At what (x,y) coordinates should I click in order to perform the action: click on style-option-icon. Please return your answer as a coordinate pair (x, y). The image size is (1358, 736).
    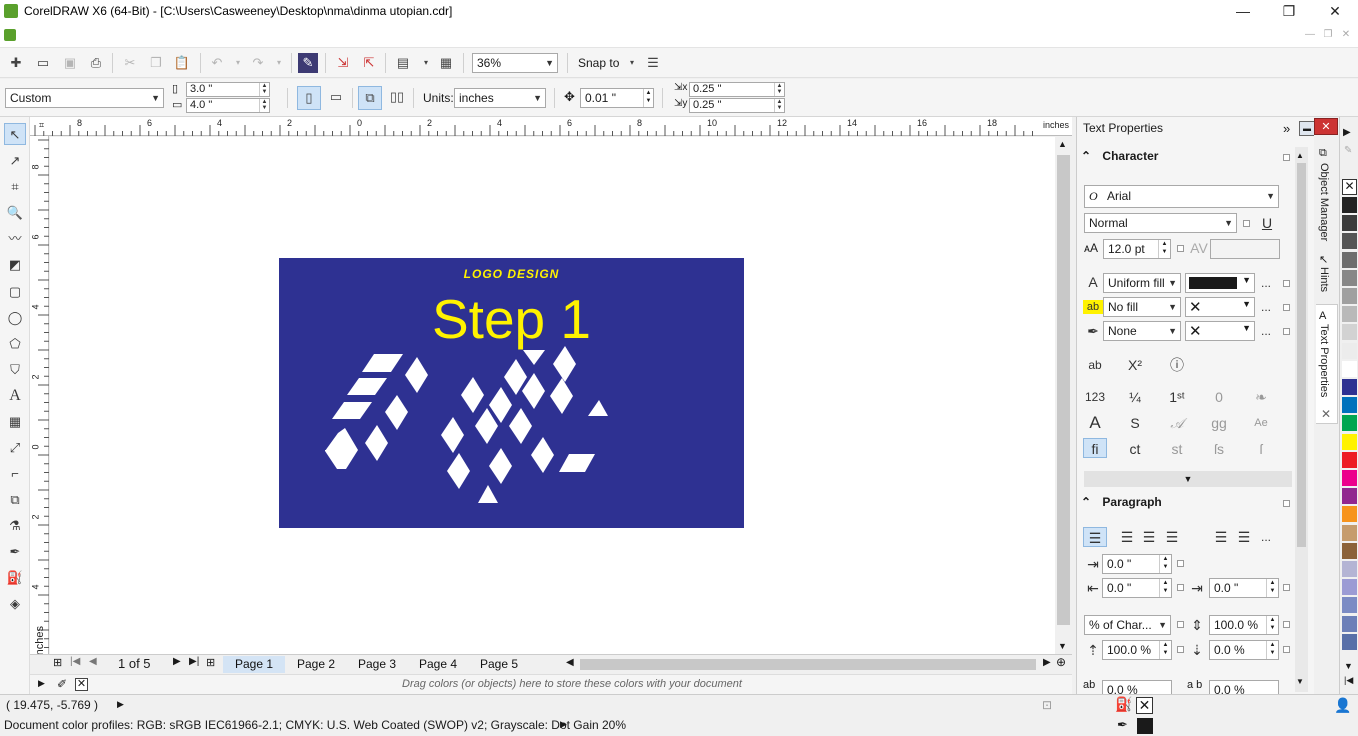
    Looking at the image, I should click on (1246, 223).